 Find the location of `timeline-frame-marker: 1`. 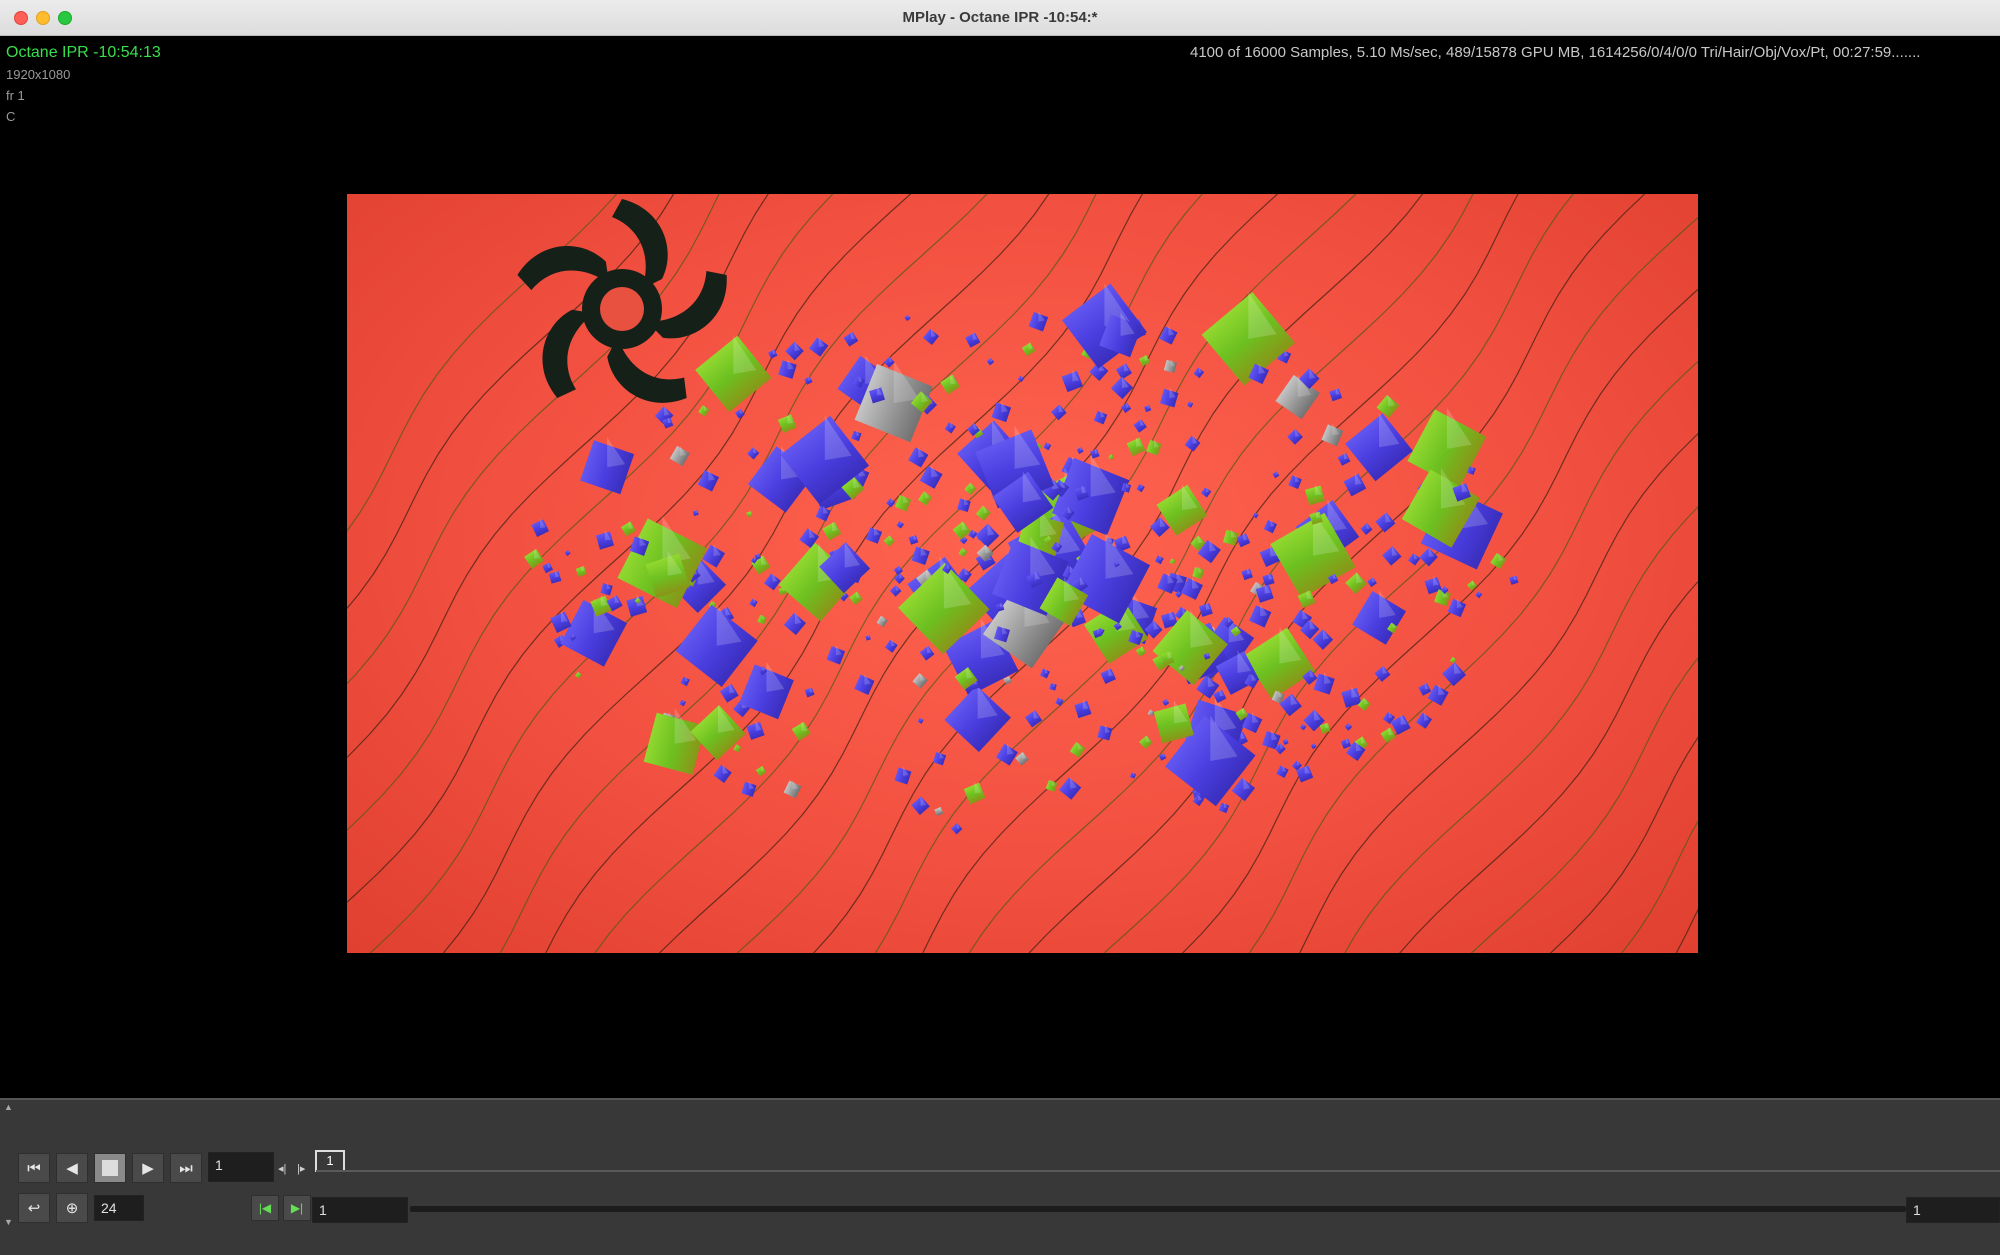

timeline-frame-marker: 1 is located at coordinates (330, 1161).